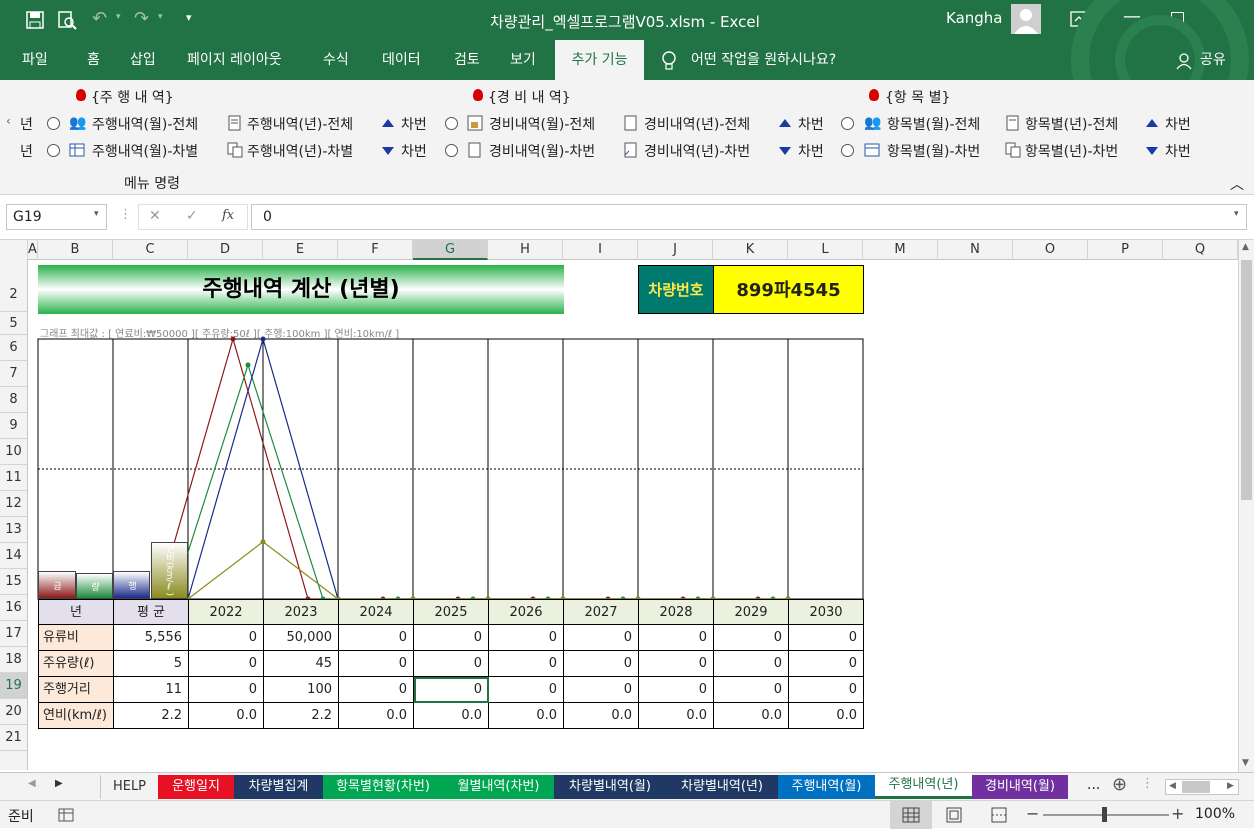  I want to click on sheet-tab: 차량별내역(월), so click(610, 787).